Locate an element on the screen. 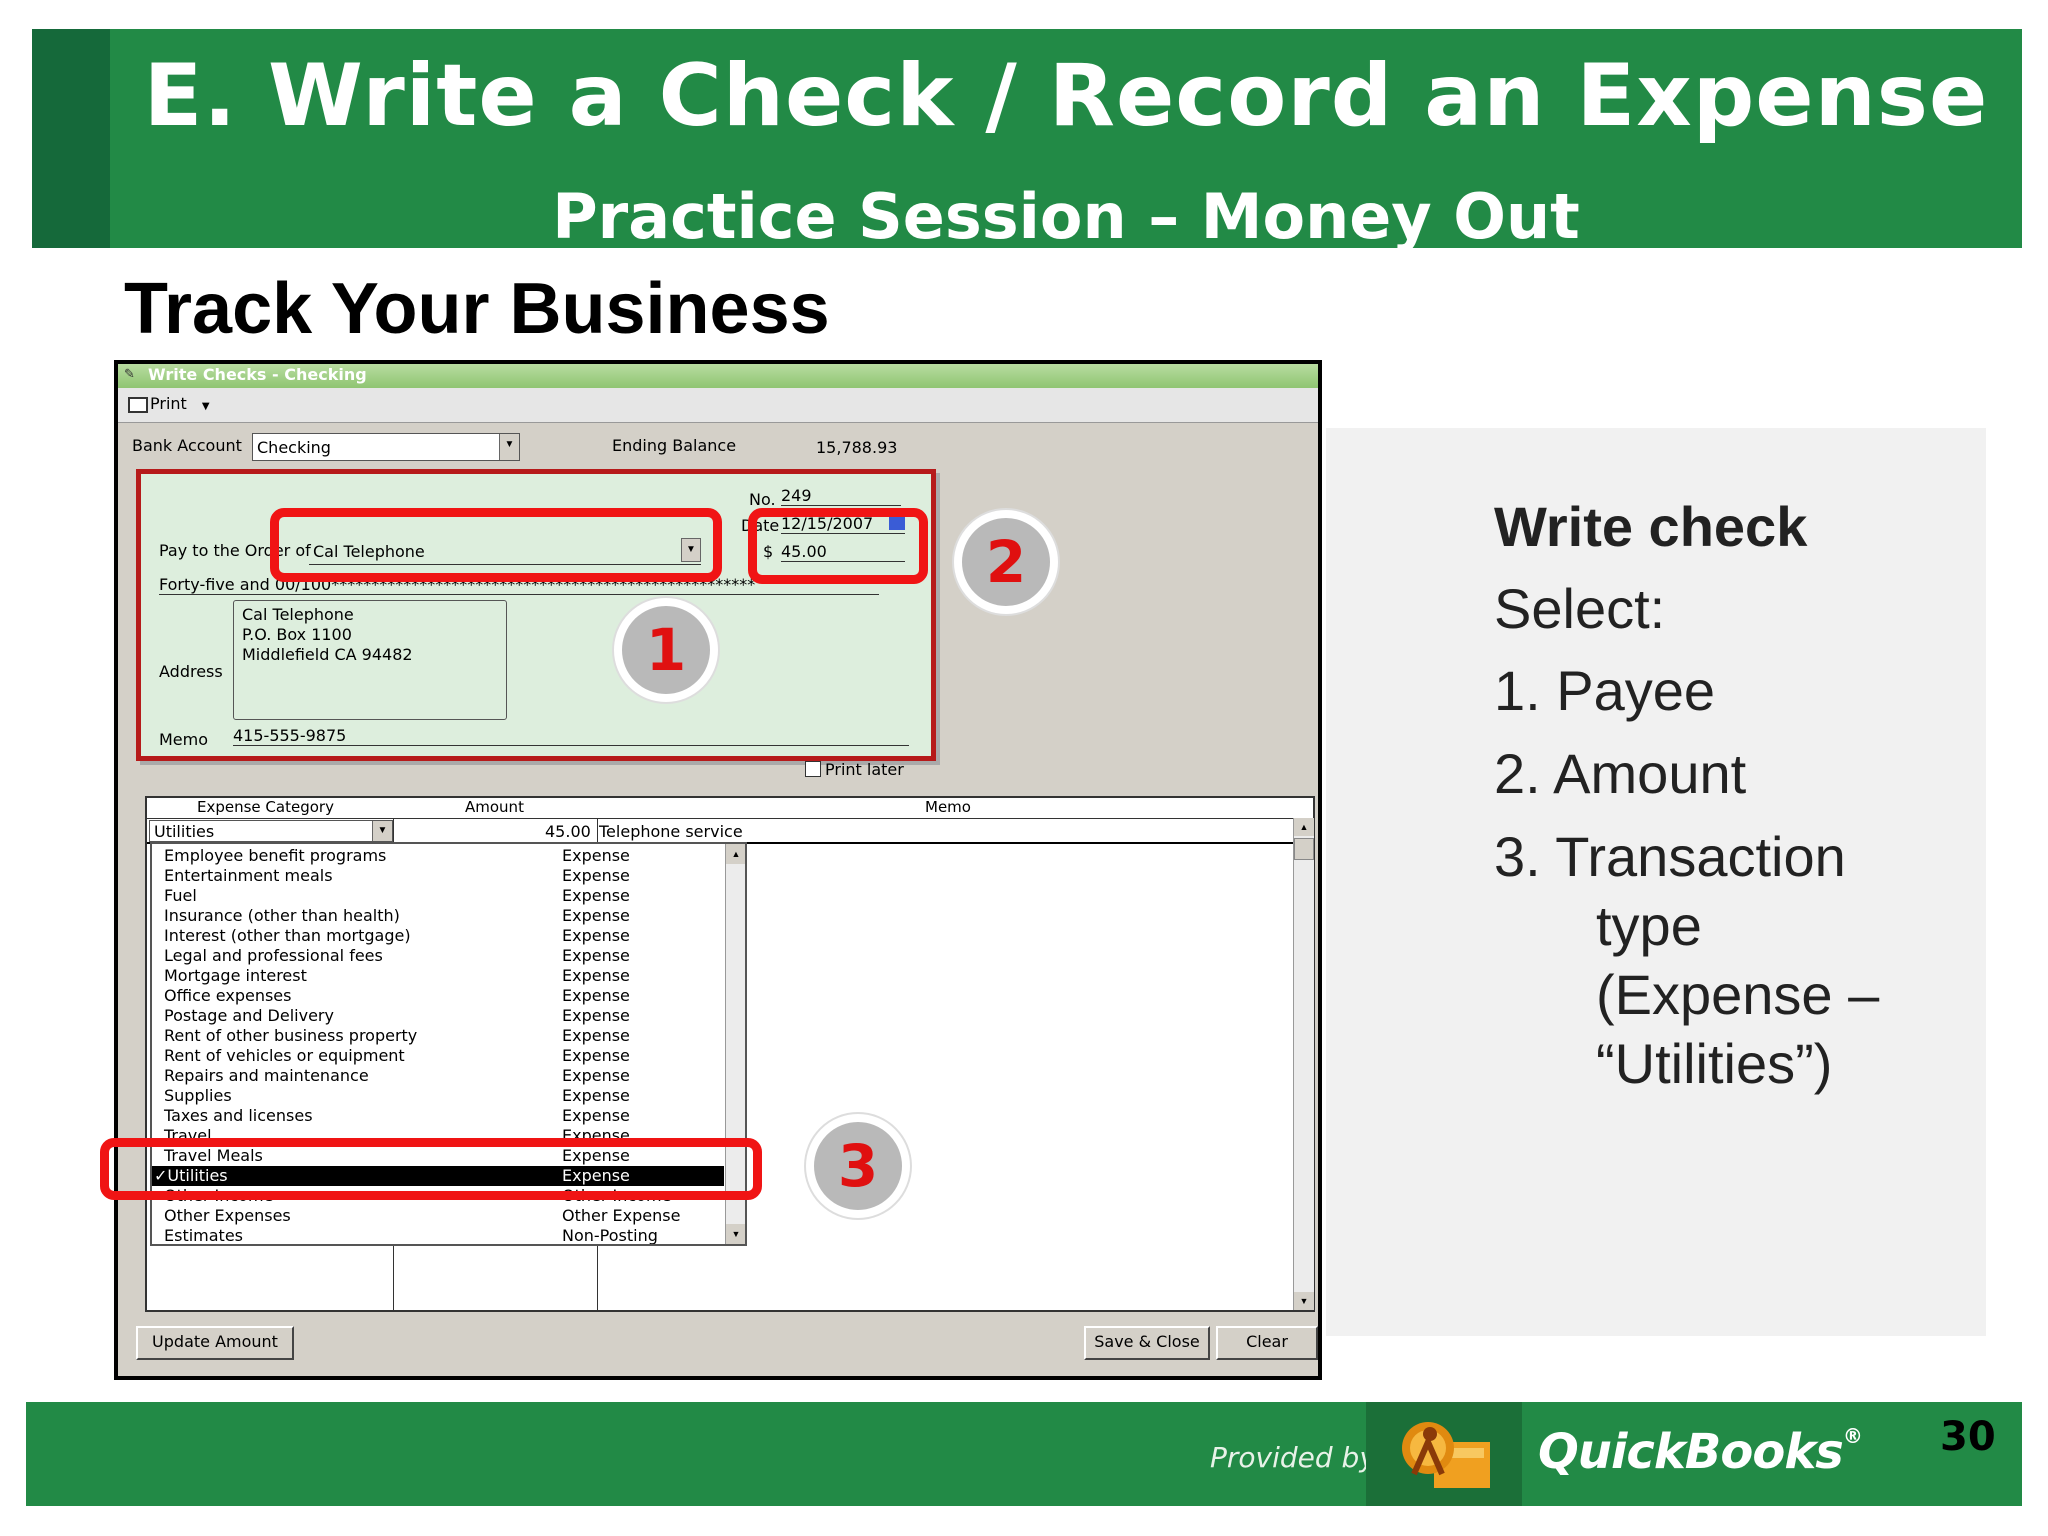 This screenshot has width=2048, height=1536. dropdown-item: Office expenses Expense is located at coordinates (438, 996).